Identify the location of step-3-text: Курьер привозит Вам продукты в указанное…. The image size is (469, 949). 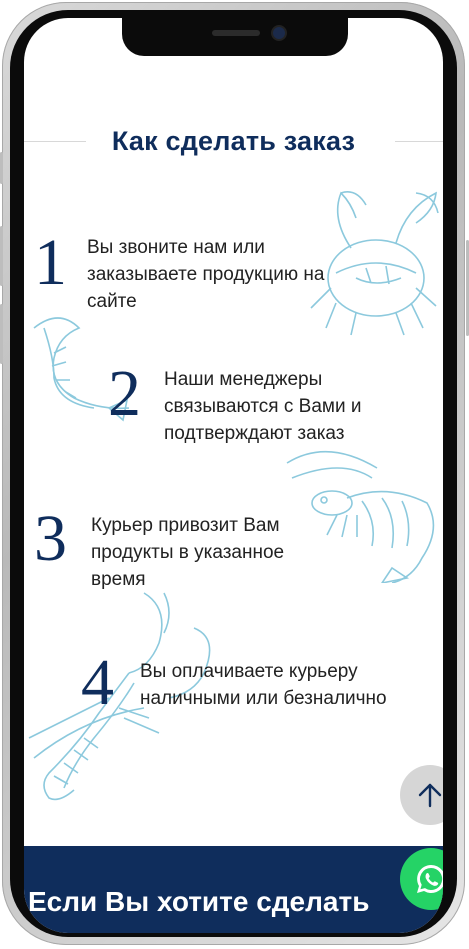
(241, 552).